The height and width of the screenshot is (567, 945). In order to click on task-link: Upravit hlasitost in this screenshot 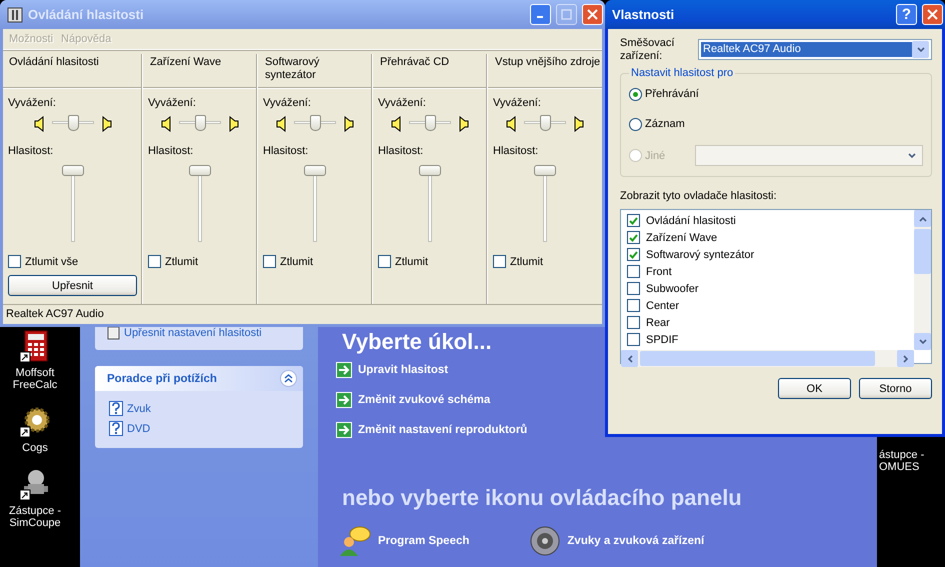, I will do `click(392, 370)`.